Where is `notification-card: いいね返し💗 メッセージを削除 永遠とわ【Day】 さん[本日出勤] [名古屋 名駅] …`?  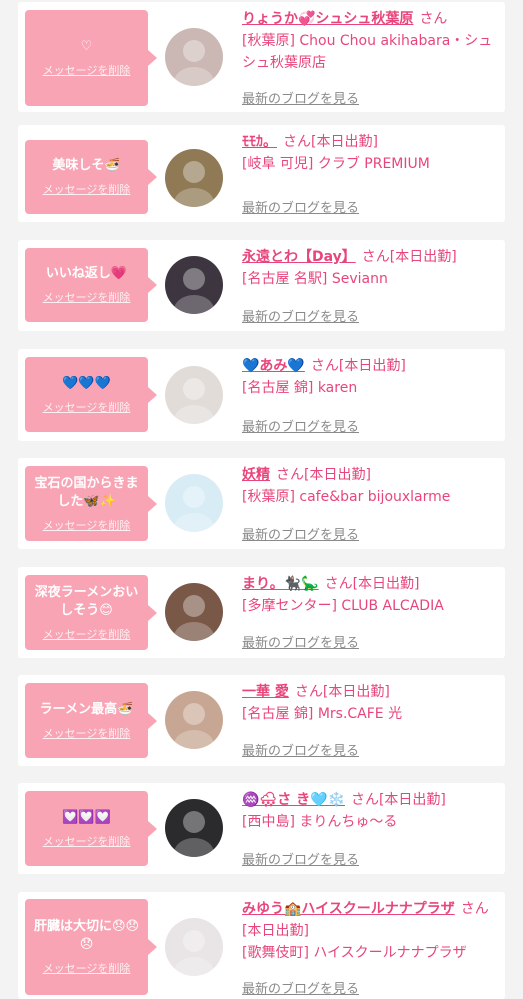 notification-card: いいね返し💗 メッセージを削除 永遠とわ【Day】 さん[本日出勤] [名古屋 名駅] … is located at coordinates (261, 285).